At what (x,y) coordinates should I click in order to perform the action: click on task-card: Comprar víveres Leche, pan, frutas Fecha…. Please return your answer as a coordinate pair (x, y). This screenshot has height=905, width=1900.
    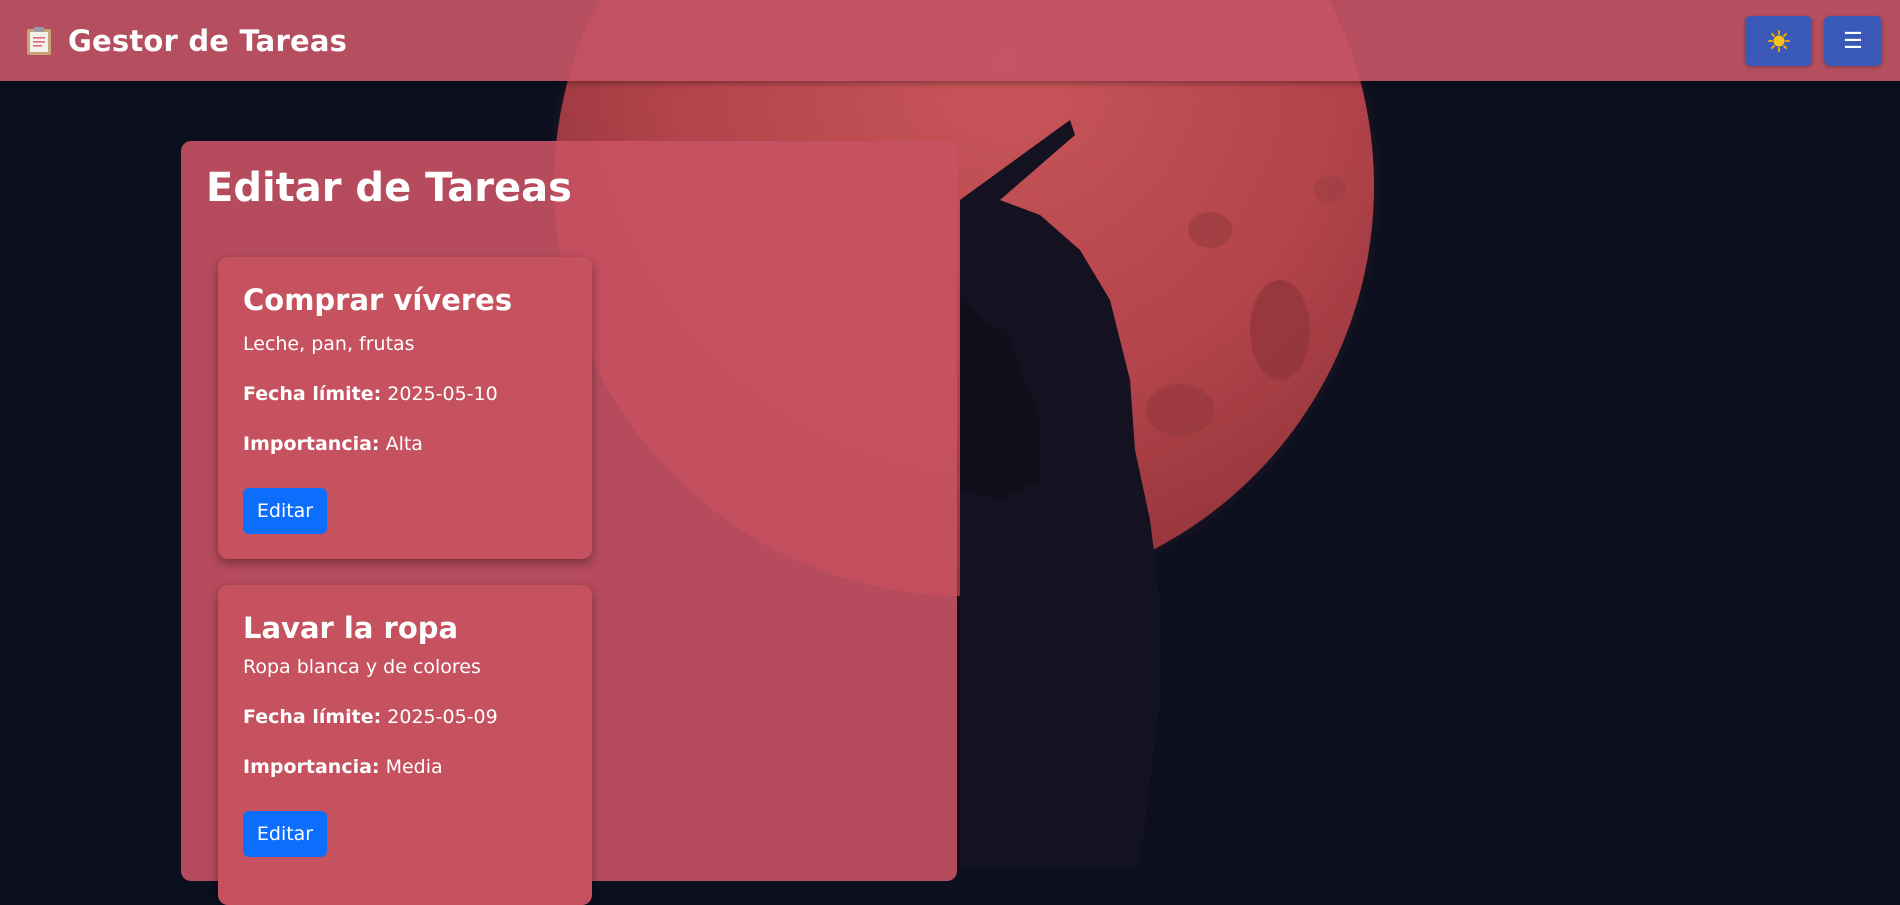
    Looking at the image, I should click on (405, 408).